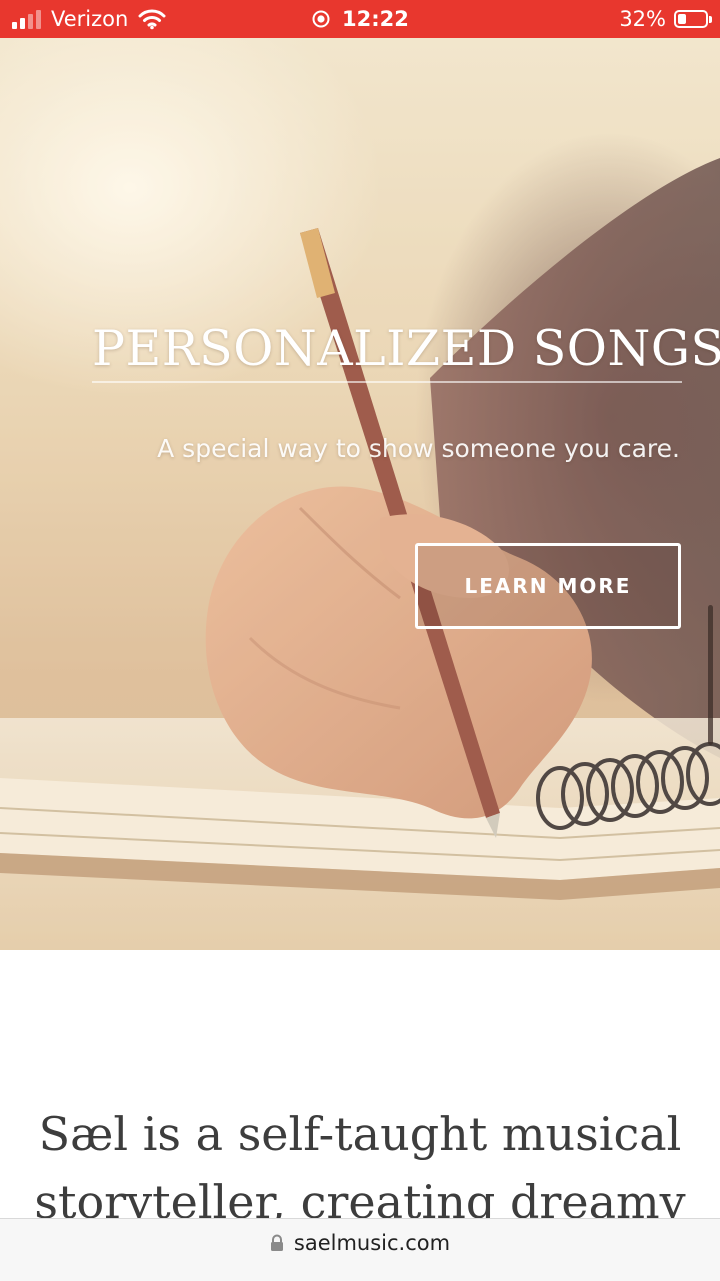 The width and height of the screenshot is (720, 1281). Describe the element at coordinates (372, 1243) in the screenshot. I see `url-text: saelmusic.com` at that location.